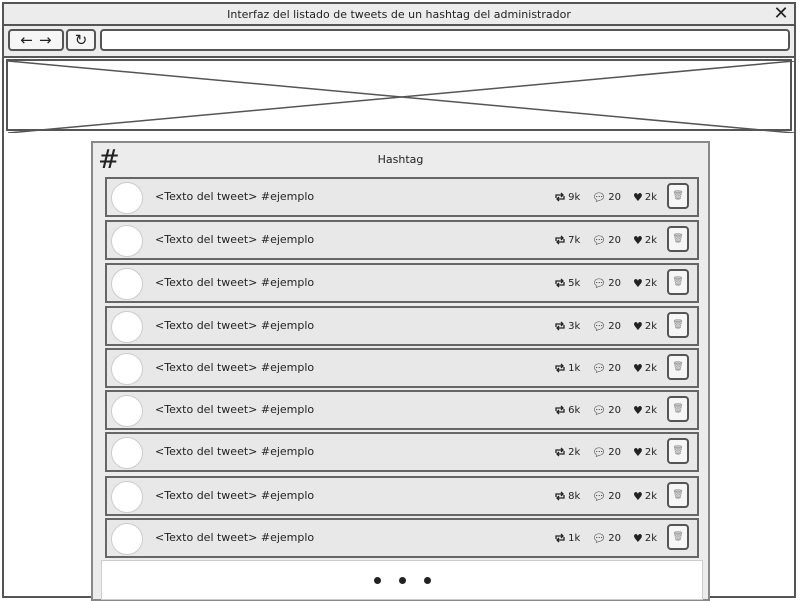  I want to click on tweet-stats: 8k 💬︎ 20 ♥ 2k, so click(599, 496).